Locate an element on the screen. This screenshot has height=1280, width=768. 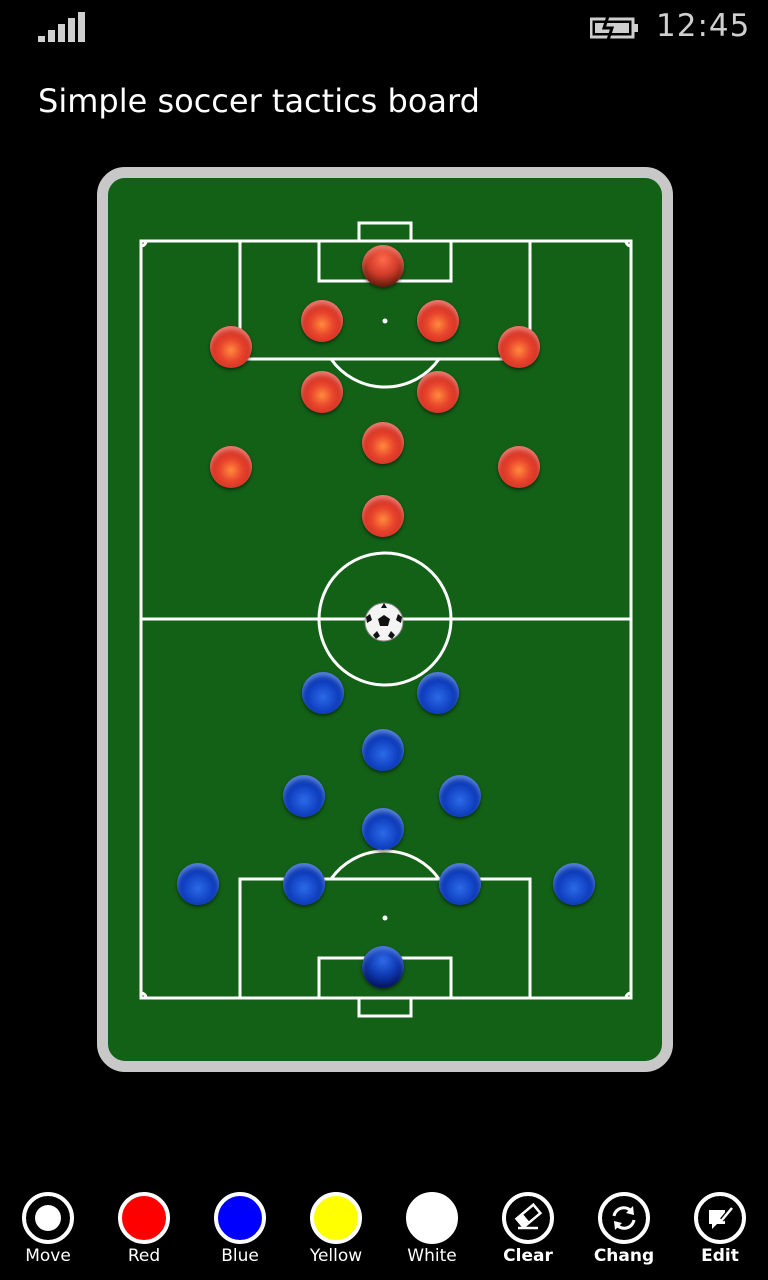
red-color-icon is located at coordinates (144, 1218).